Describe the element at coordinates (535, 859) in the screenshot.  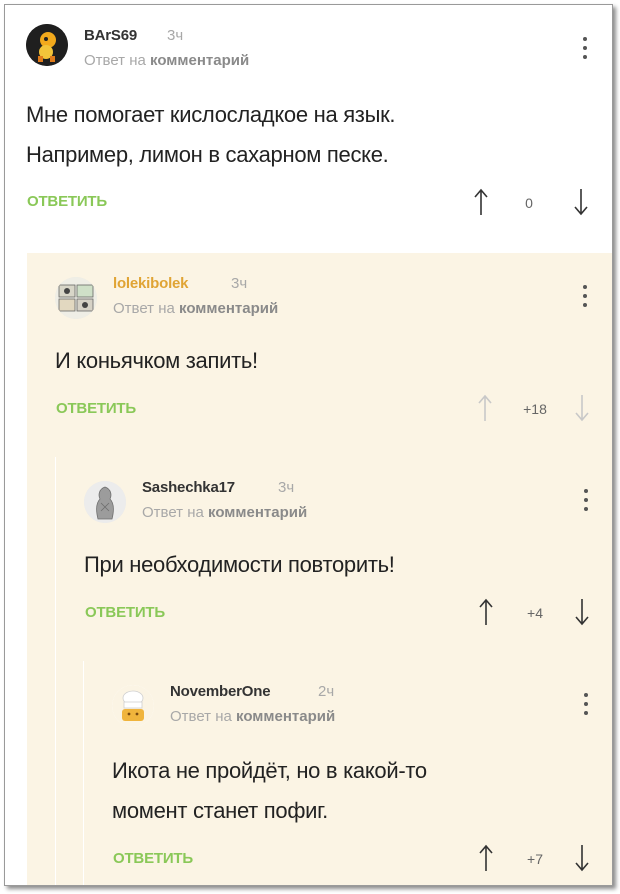
I see `vote-score: +7` at that location.